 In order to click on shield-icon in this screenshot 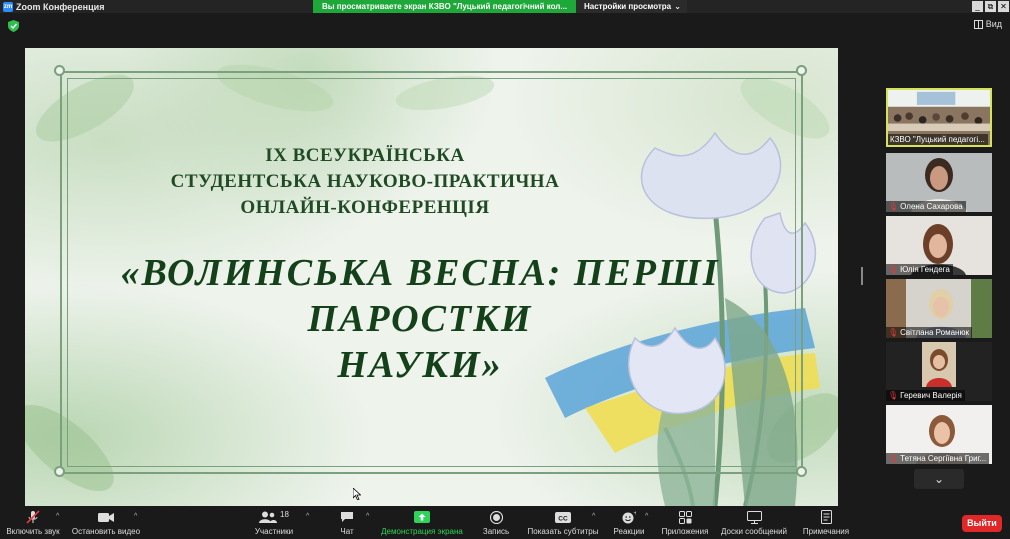, I will do `click(13, 26)`.